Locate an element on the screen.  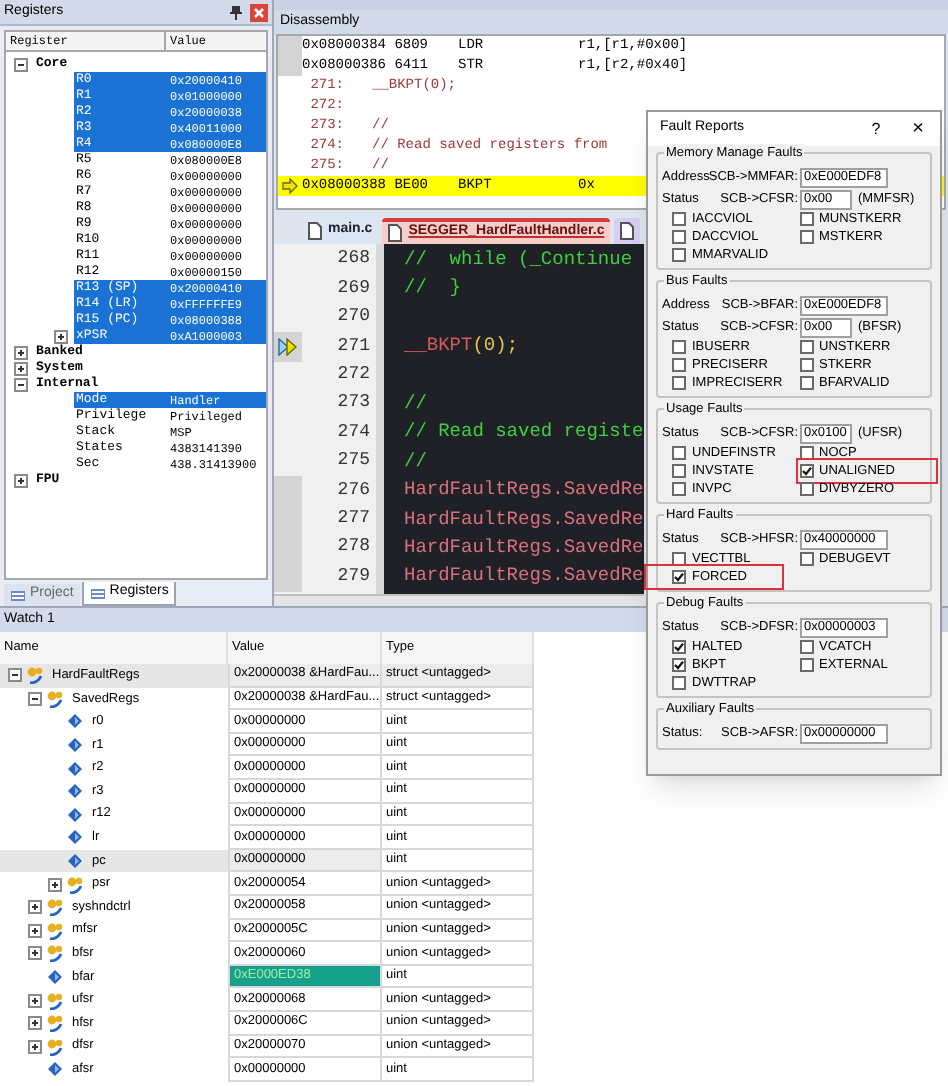
line-number: 275 is located at coordinates (352, 461).